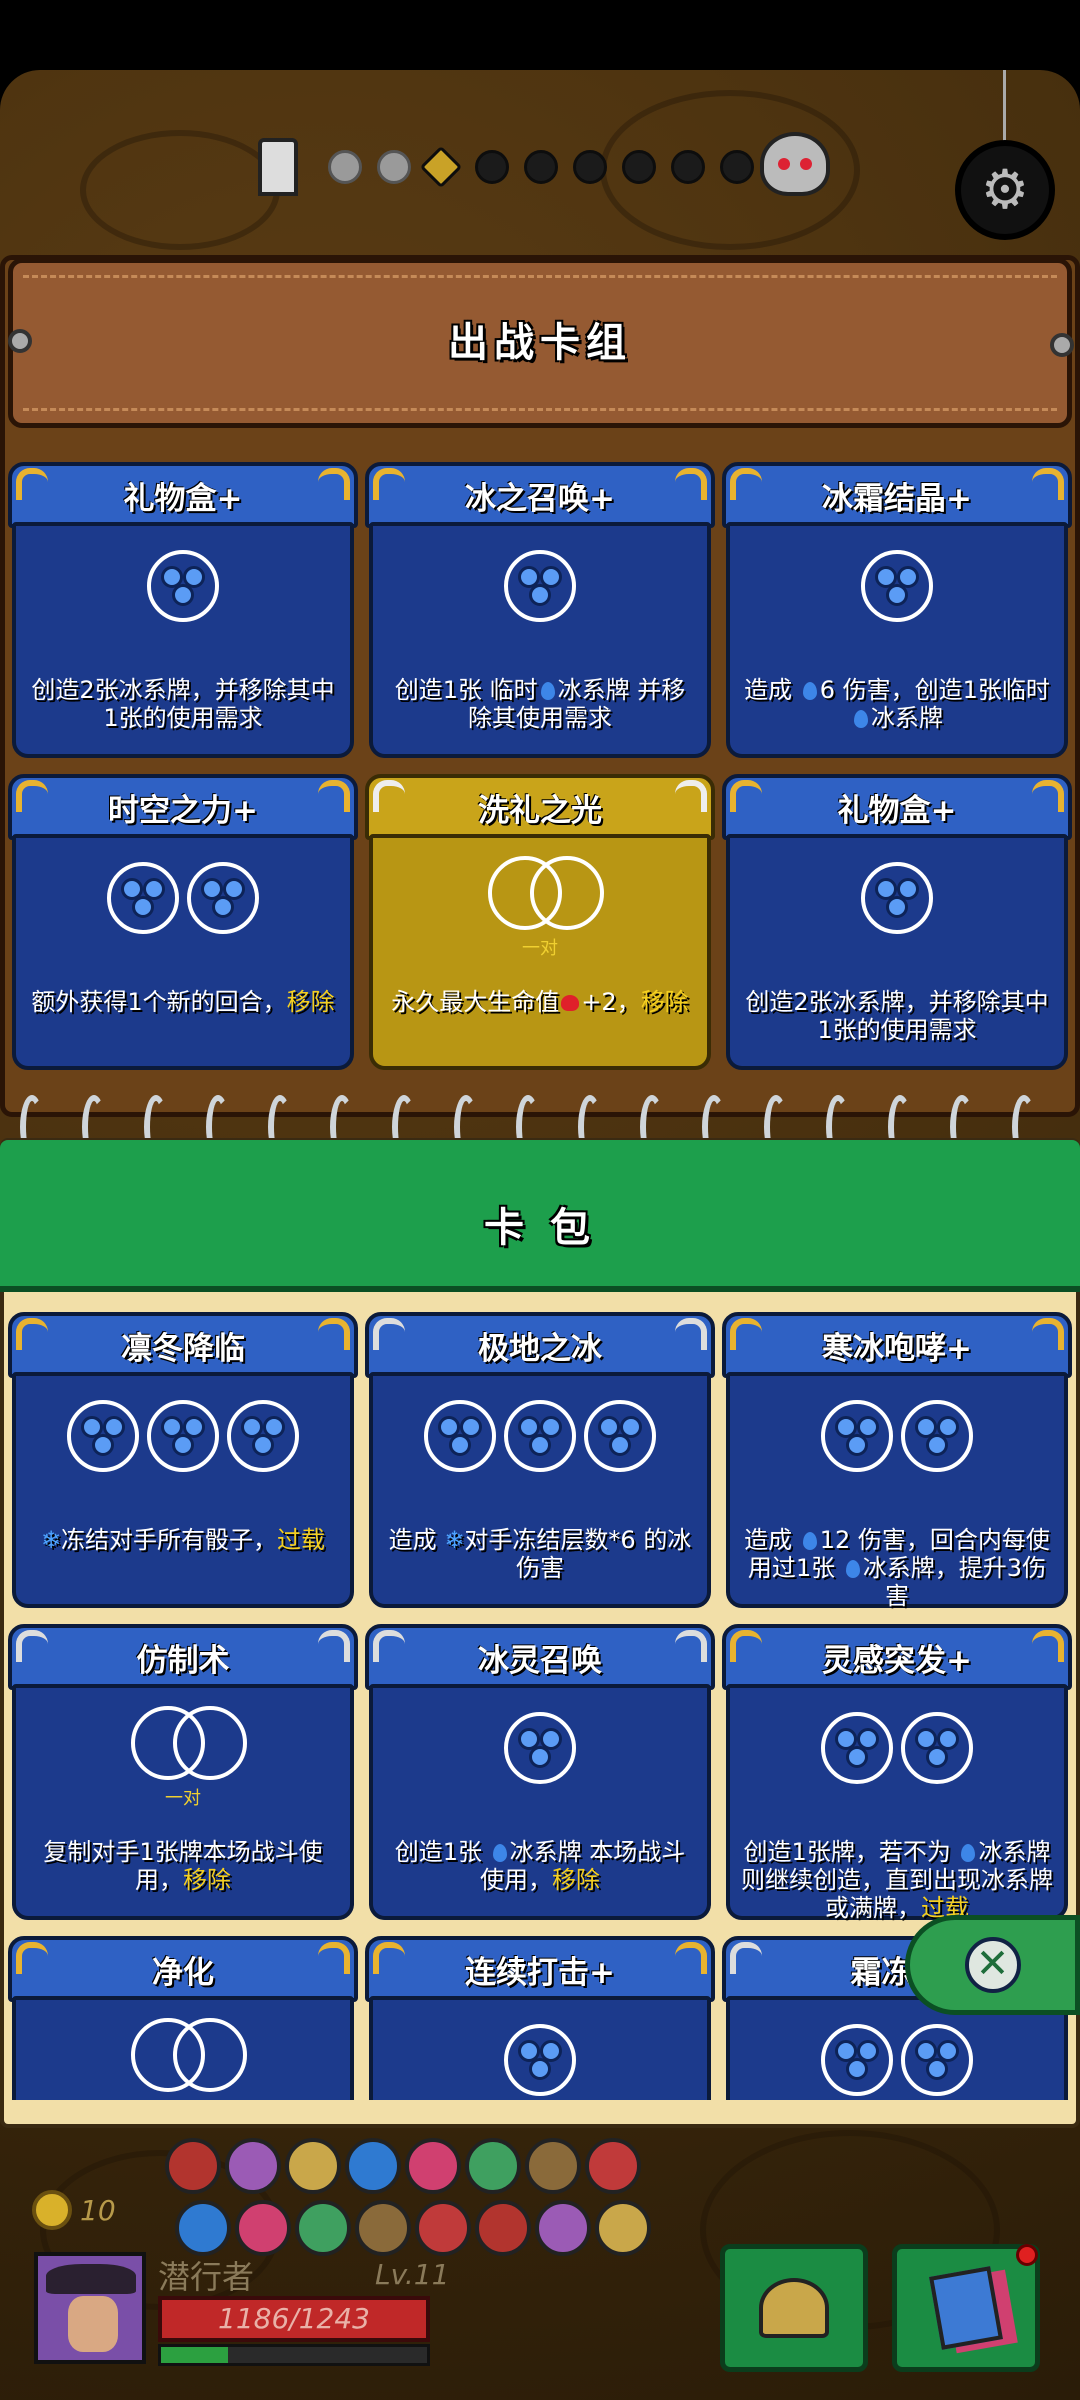 This screenshot has width=1080, height=2400. Describe the element at coordinates (540, 907) in the screenshot. I see `pair-requirement: 一对` at that location.